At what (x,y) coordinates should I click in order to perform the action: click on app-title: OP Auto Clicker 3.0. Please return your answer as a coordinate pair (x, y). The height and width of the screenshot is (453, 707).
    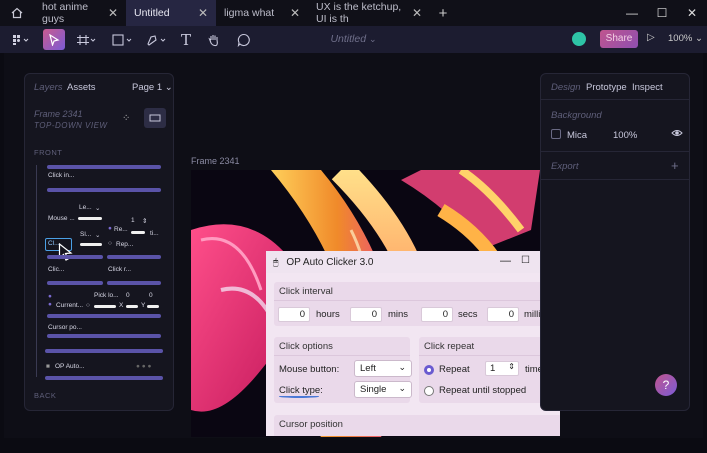
    Looking at the image, I should click on (330, 262).